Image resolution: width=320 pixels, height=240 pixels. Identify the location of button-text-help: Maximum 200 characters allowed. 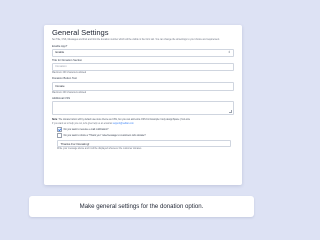
(69, 92).